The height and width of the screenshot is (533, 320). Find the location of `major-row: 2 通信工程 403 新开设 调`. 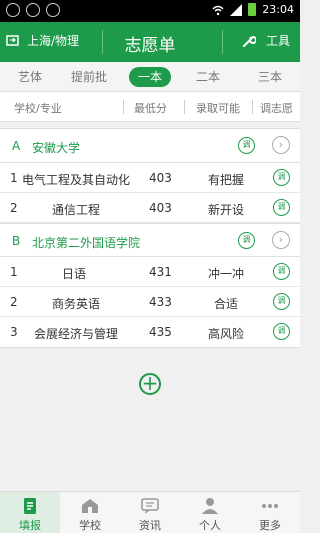

major-row: 2 通信工程 403 新开设 调 is located at coordinates (150, 208).